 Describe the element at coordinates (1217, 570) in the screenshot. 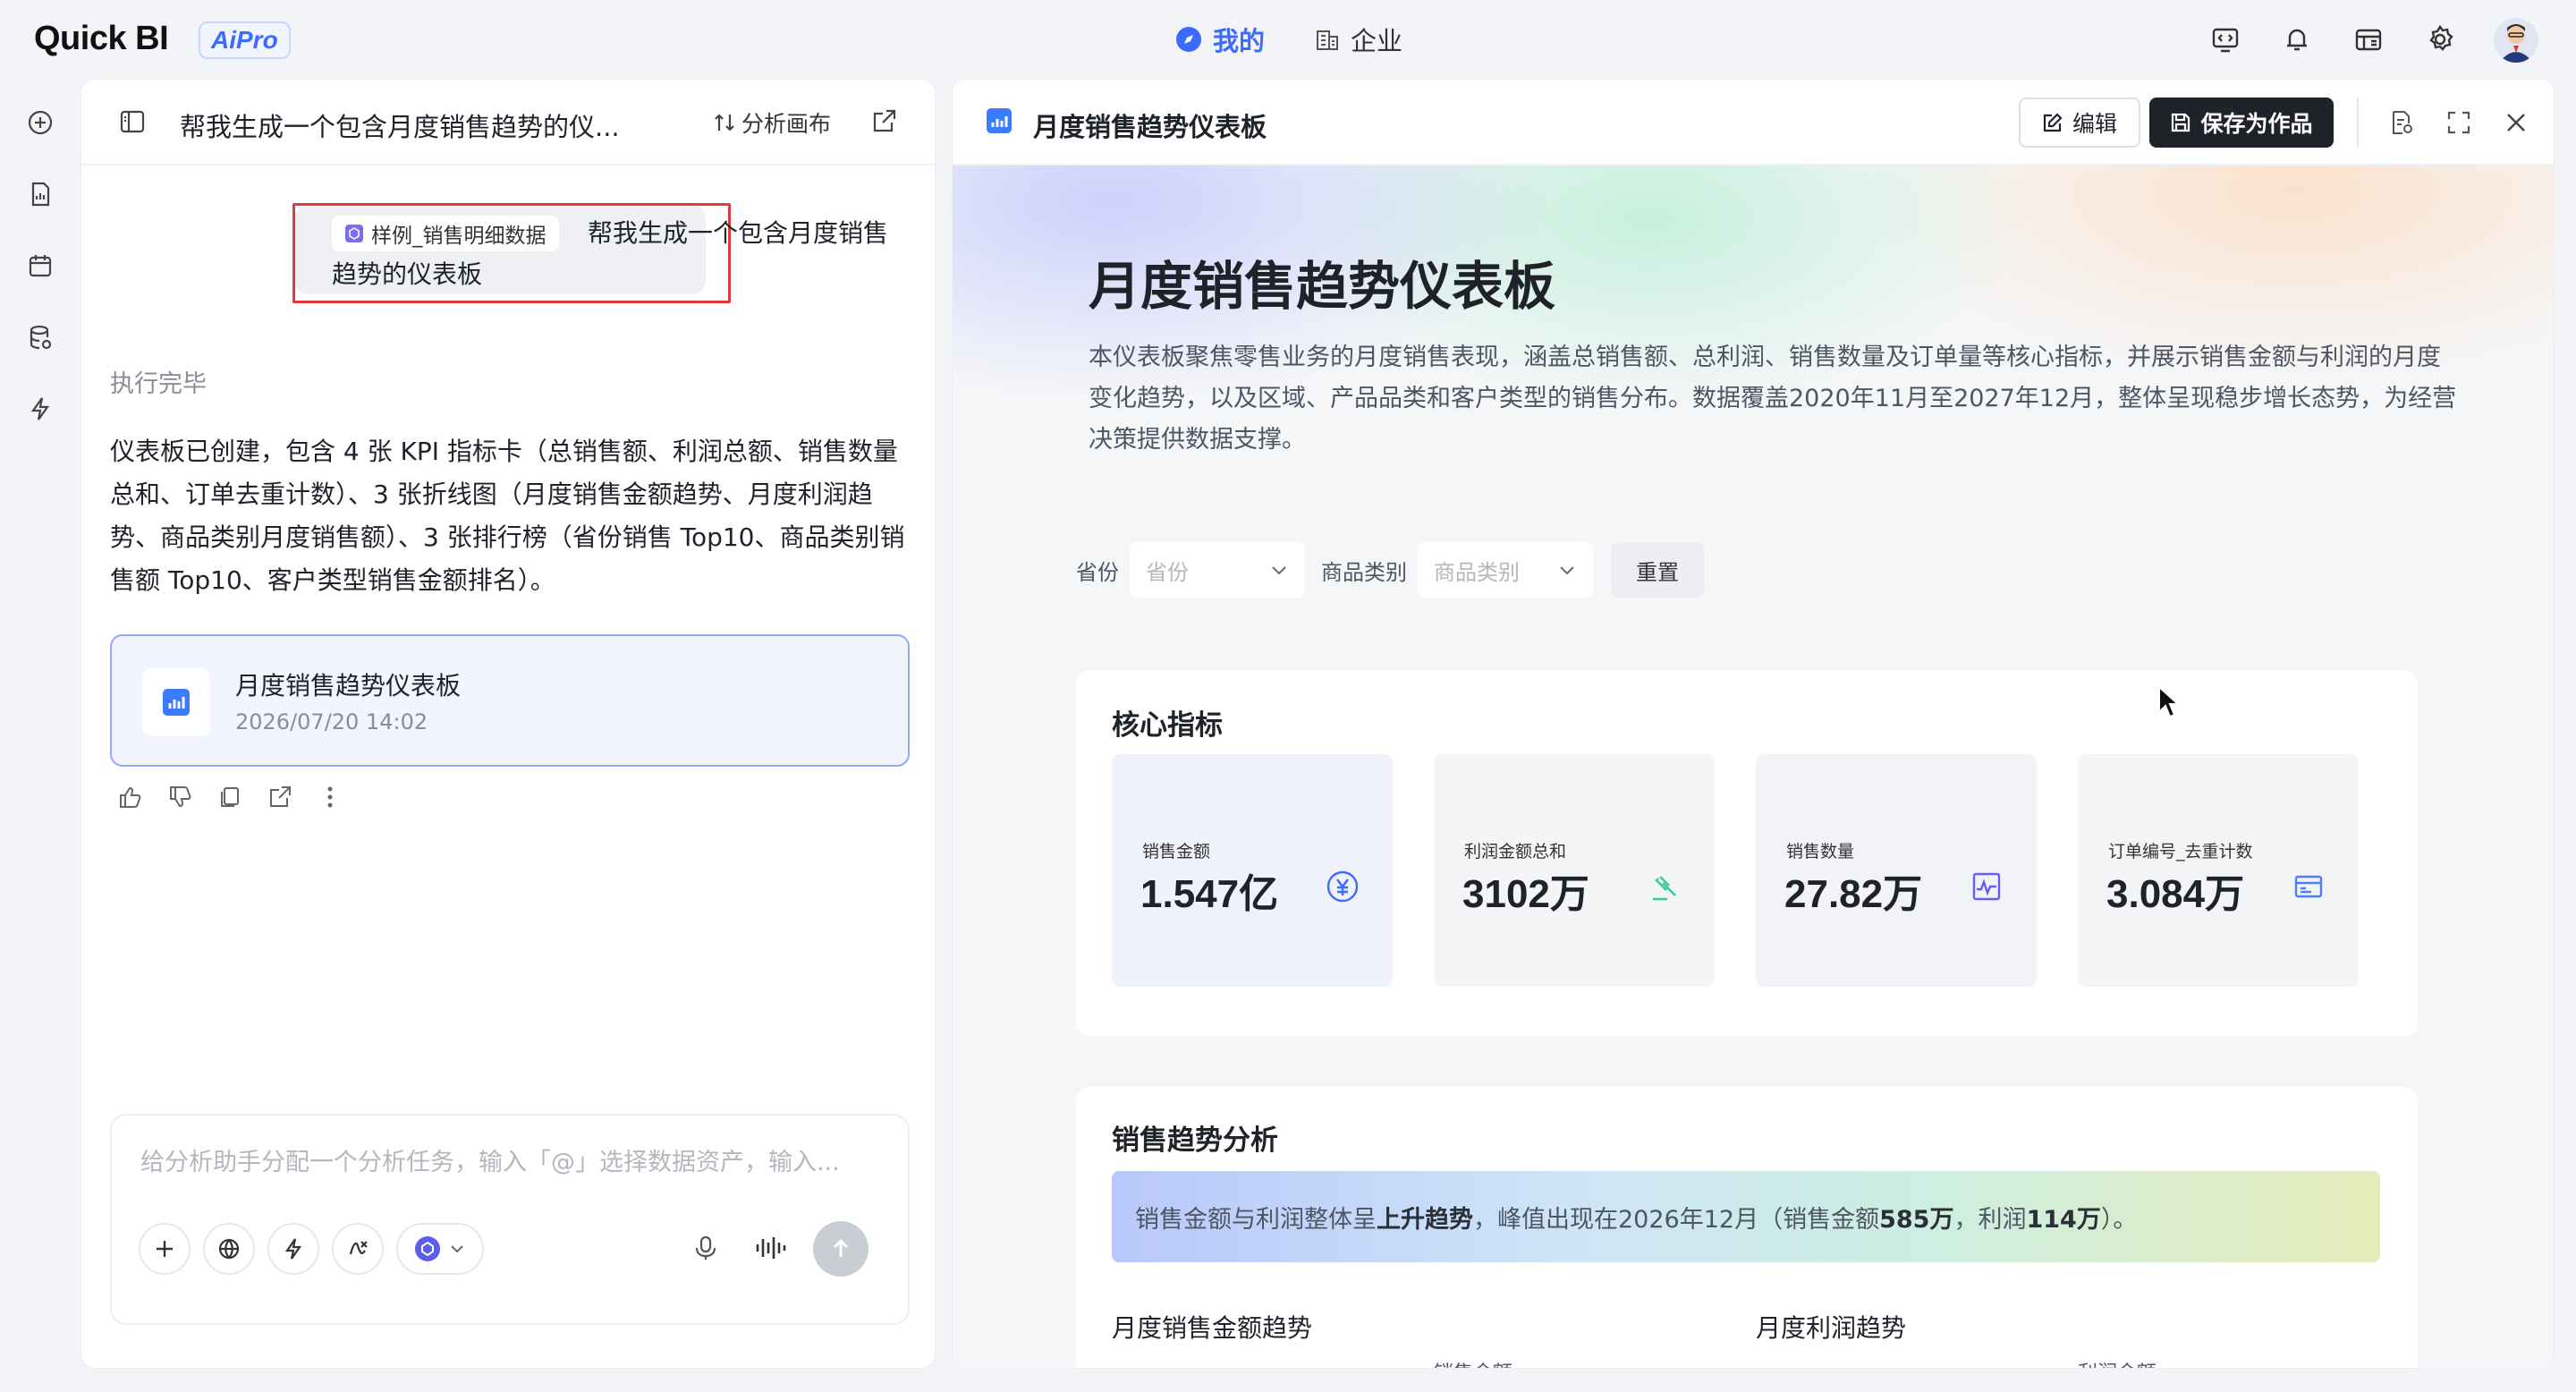

I see `province-filter-select: 省份` at that location.